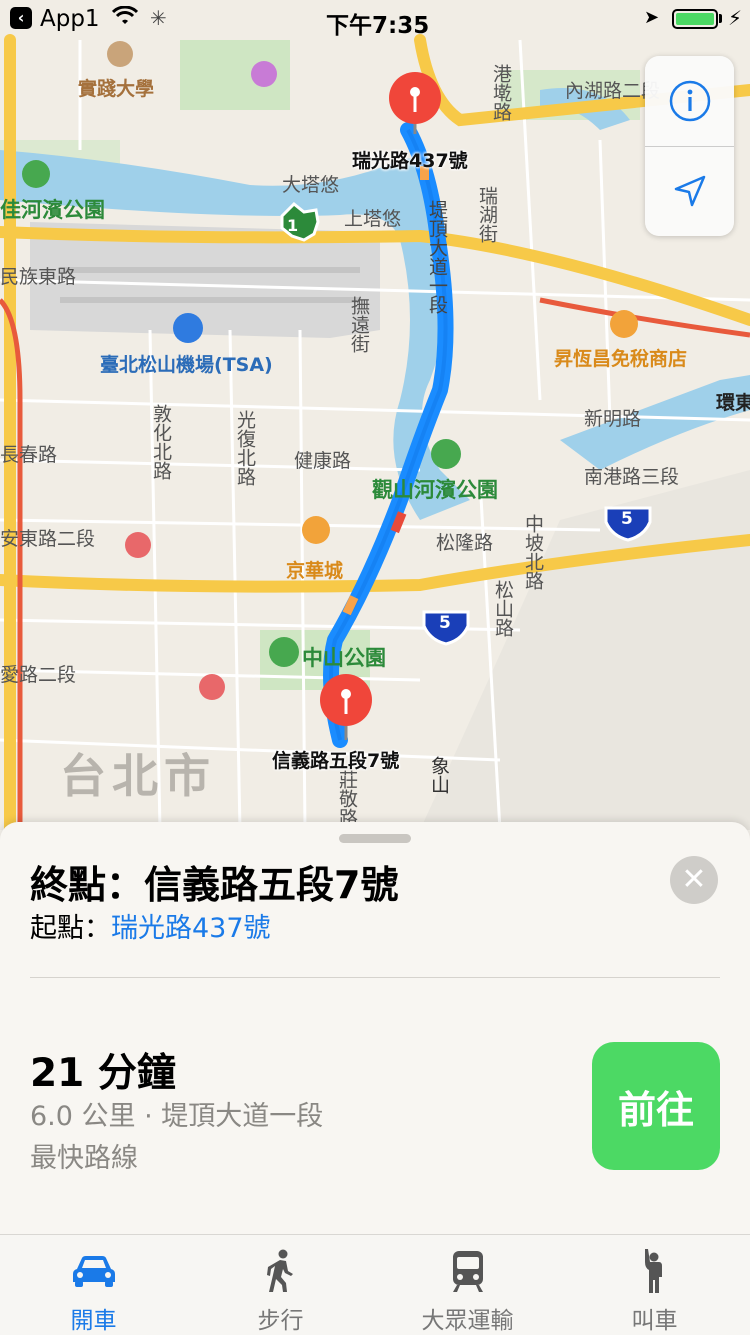  What do you see at coordinates (293, 225) in the screenshot?
I see `highway-1-number: 1` at bounding box center [293, 225].